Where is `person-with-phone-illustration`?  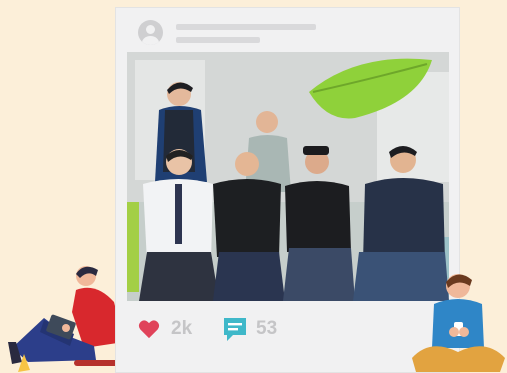
person-with-phone-illustration is located at coordinates (458, 323).